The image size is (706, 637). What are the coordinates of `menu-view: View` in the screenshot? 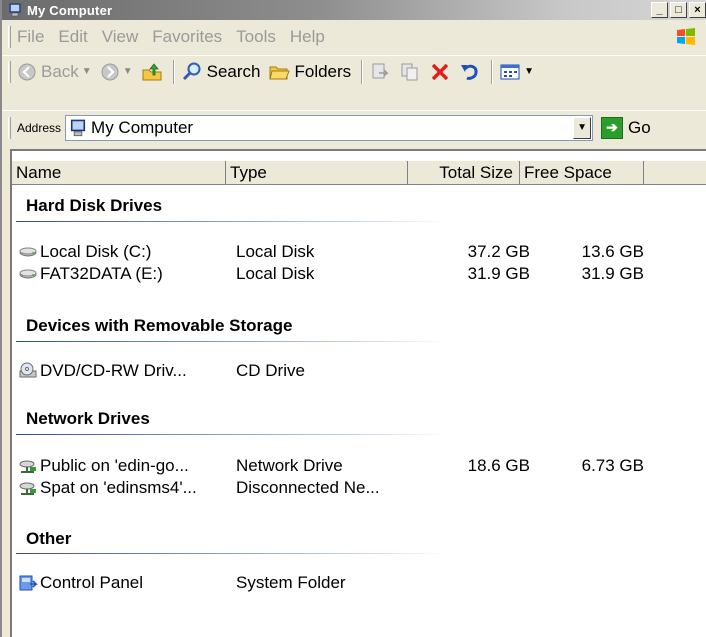 It's located at (120, 37).